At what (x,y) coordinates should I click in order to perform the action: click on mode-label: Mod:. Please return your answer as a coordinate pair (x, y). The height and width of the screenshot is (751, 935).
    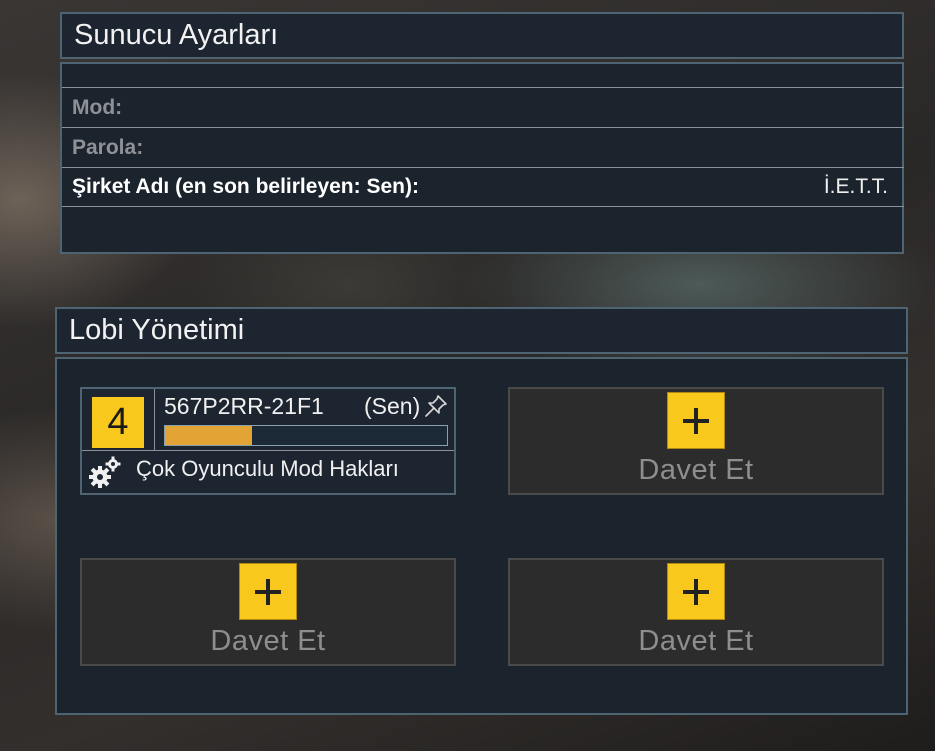
    Looking at the image, I should click on (97, 107).